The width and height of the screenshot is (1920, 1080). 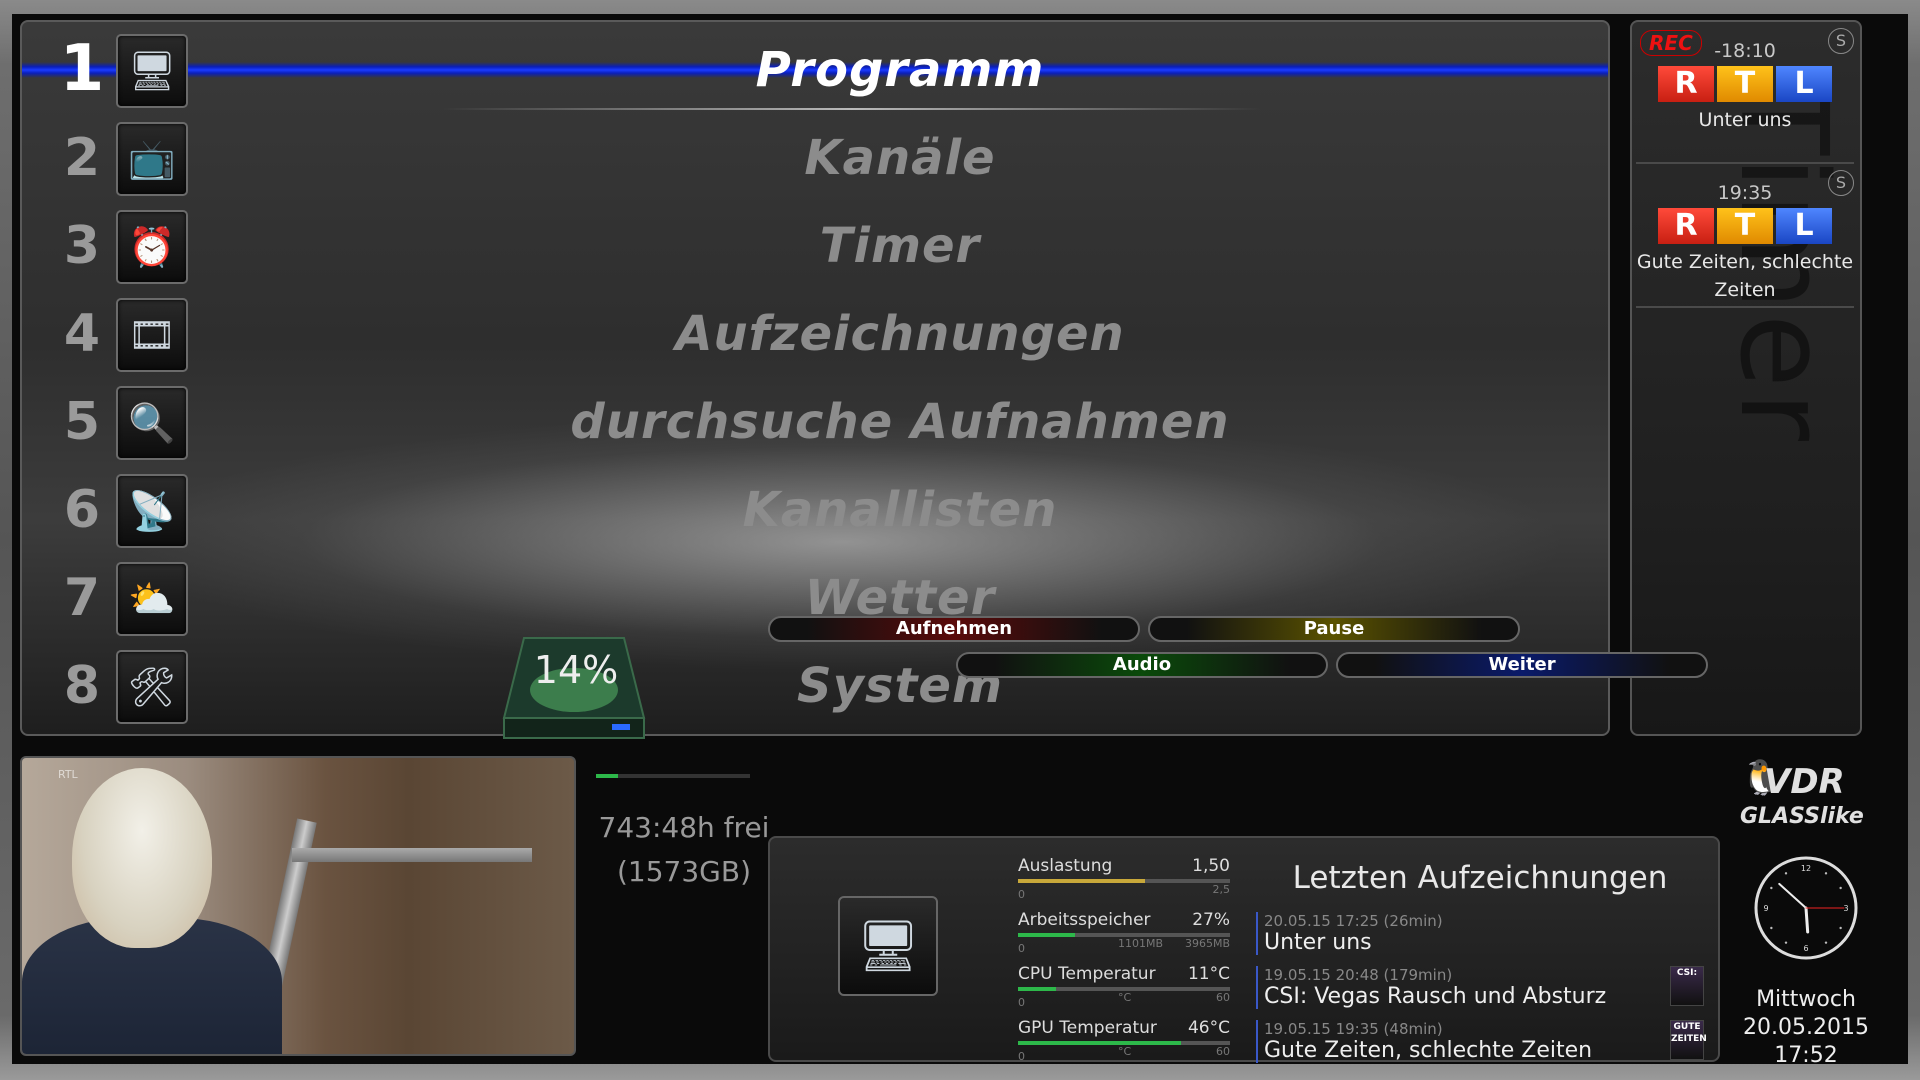 What do you see at coordinates (1208, 974) in the screenshot?
I see `stat-value: 11°C` at bounding box center [1208, 974].